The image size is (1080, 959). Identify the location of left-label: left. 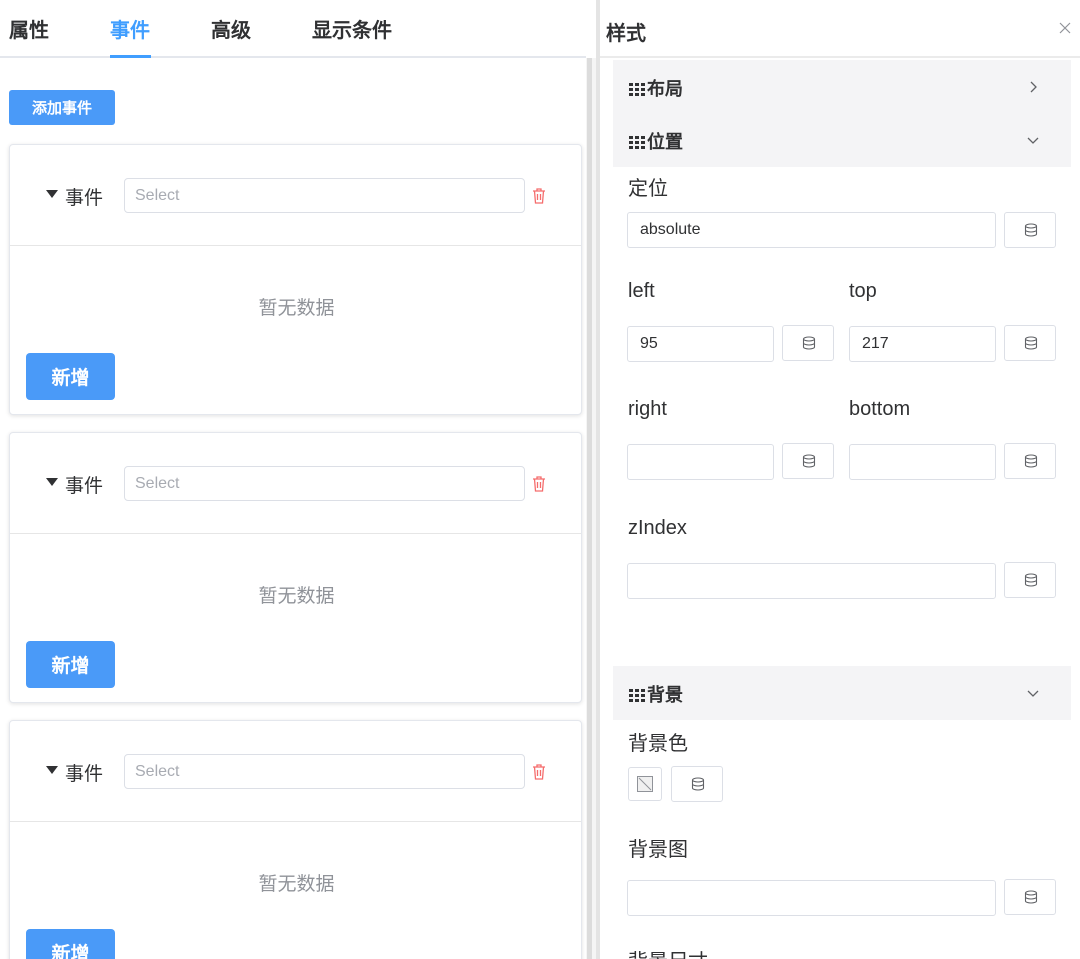
(641, 291).